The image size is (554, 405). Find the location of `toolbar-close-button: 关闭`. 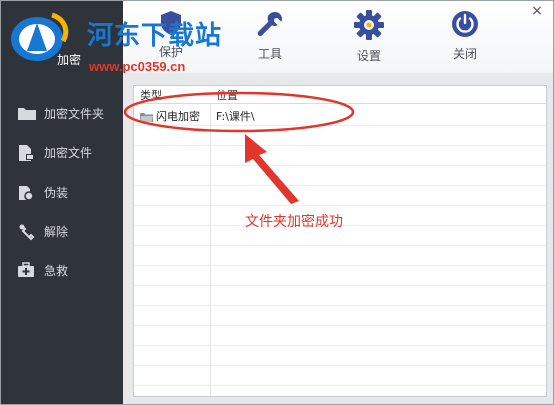

toolbar-close-button: 关闭 is located at coordinates (465, 39).